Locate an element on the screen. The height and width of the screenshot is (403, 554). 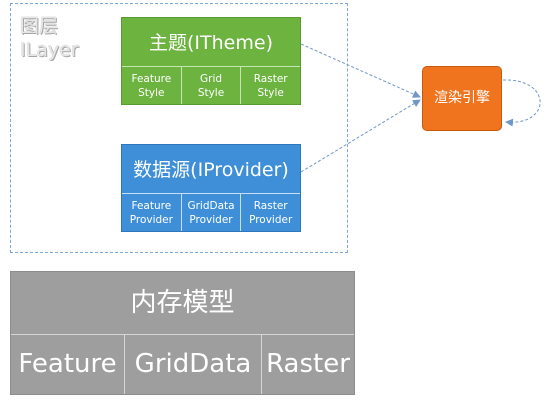
memory-model-title: 内存模型 is located at coordinates (182, 303).